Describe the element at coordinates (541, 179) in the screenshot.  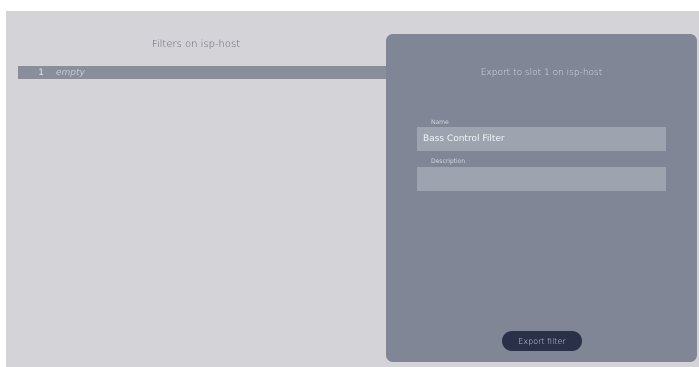
I see `description-input` at that location.